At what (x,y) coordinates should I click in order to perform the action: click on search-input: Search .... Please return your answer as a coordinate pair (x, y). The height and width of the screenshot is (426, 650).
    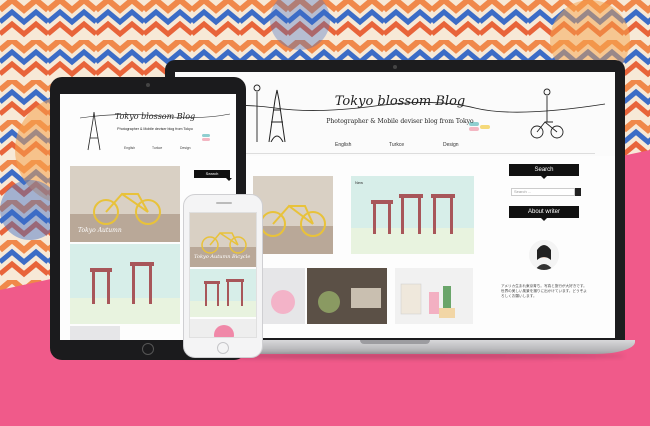
    Looking at the image, I should click on (543, 192).